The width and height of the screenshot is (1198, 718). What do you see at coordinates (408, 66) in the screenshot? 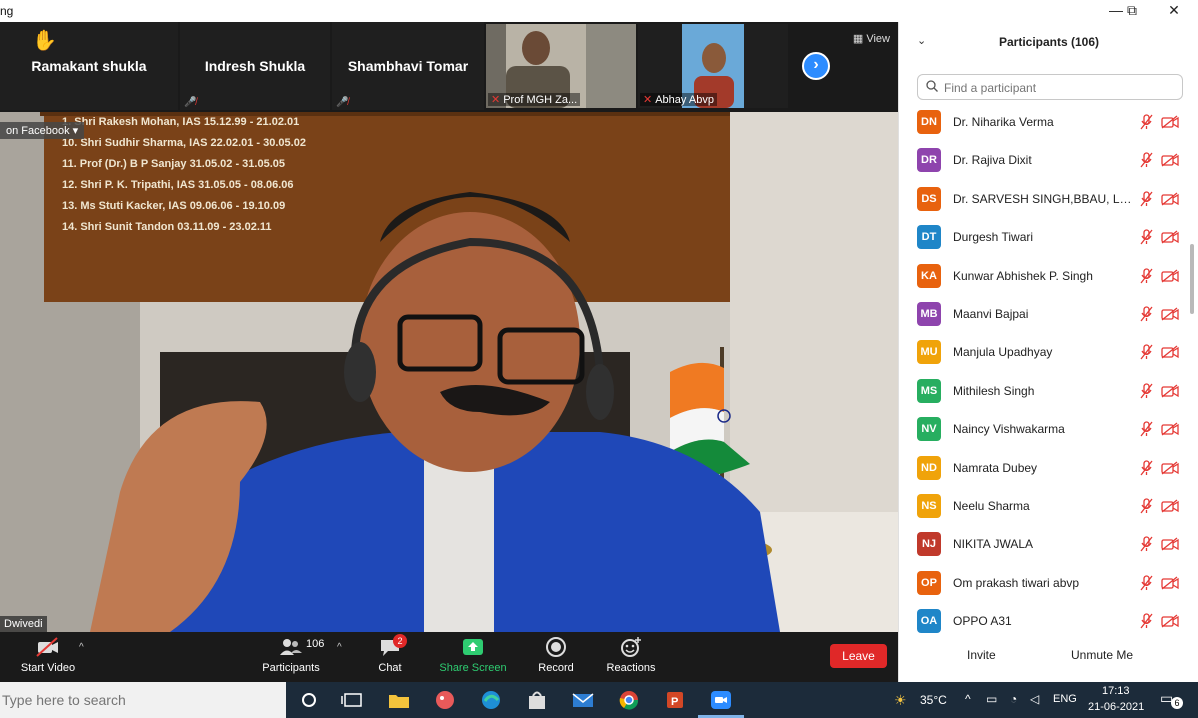
I see `participant-tile: Shambhavi Tomar 🎤̸` at bounding box center [408, 66].